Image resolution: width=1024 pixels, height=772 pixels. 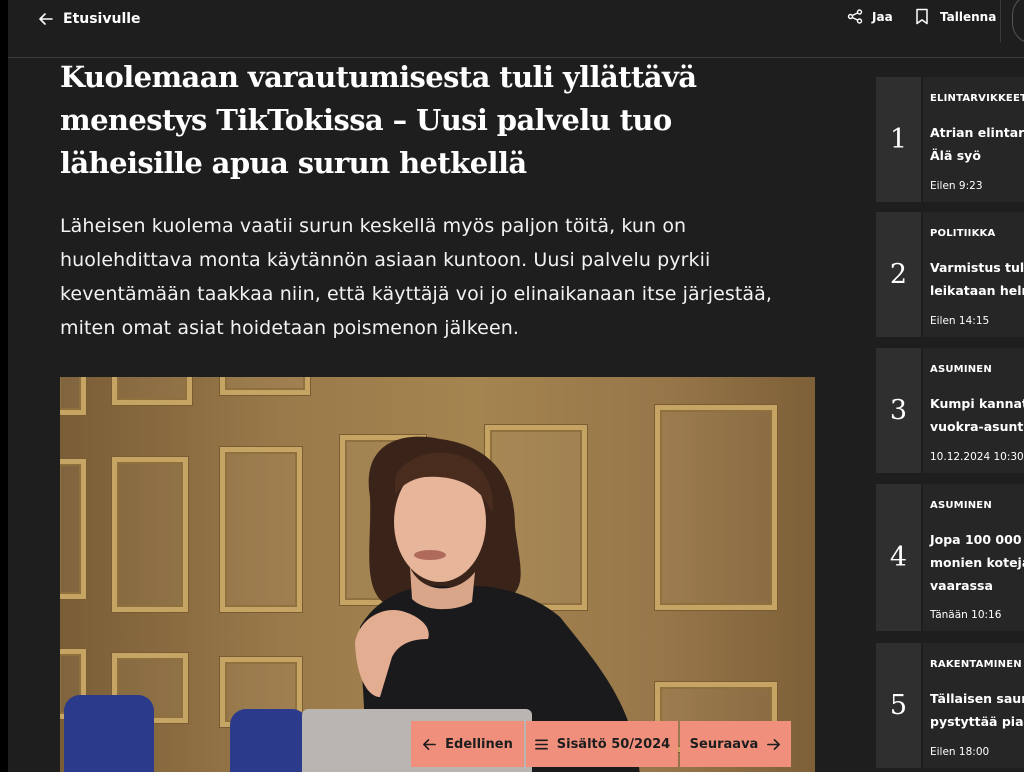 What do you see at coordinates (977, 98) in the screenshot?
I see `item-category: ELINTARVIKKEET` at bounding box center [977, 98].